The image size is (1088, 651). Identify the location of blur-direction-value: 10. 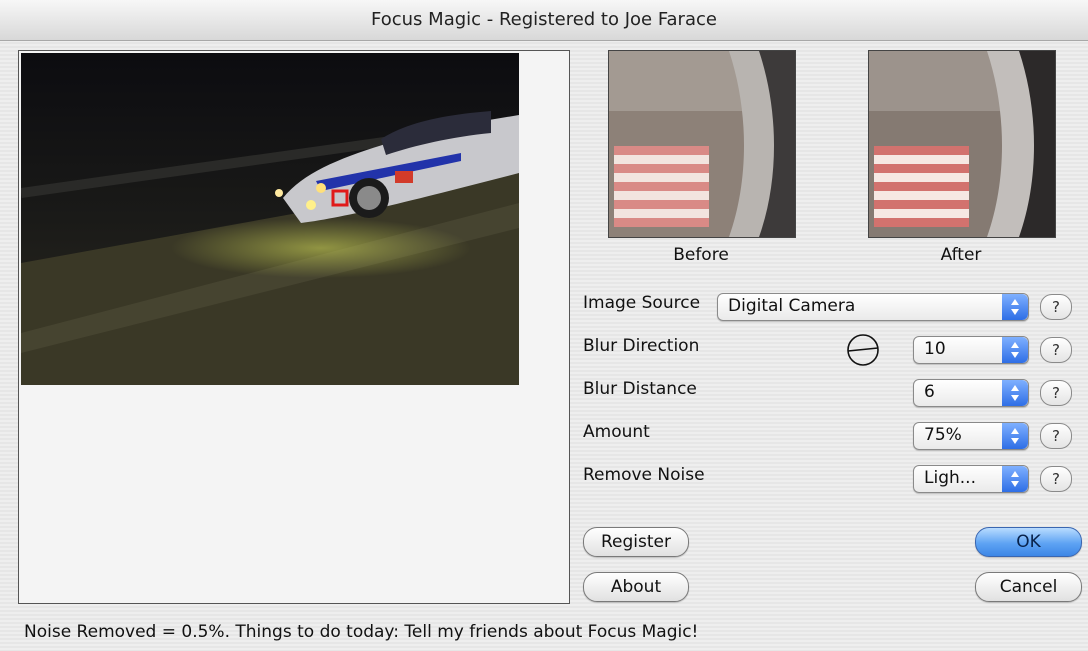
(935, 349).